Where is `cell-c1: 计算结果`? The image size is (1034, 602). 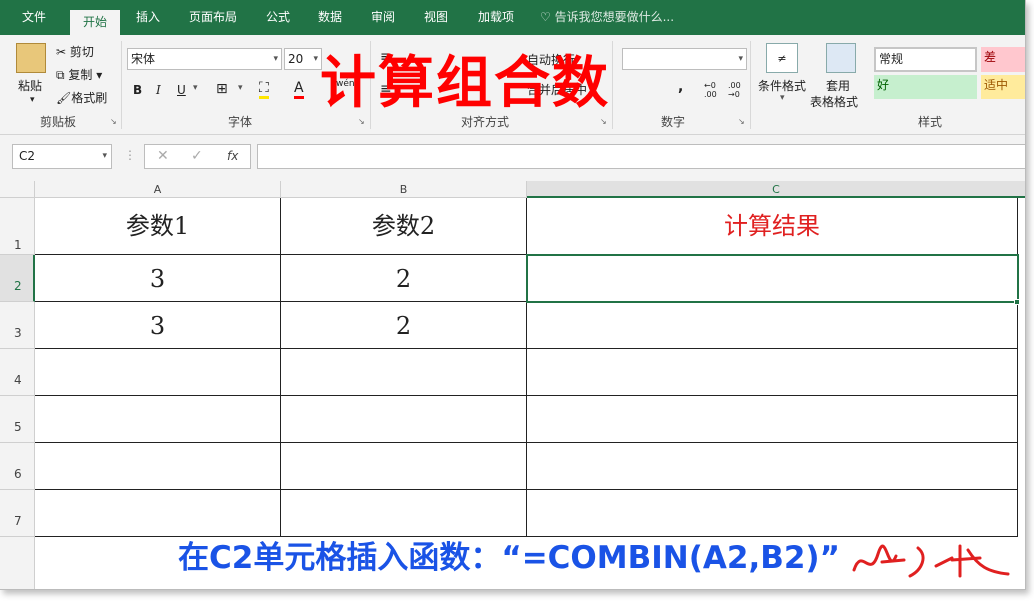
cell-c1: 计算结果 is located at coordinates (772, 226).